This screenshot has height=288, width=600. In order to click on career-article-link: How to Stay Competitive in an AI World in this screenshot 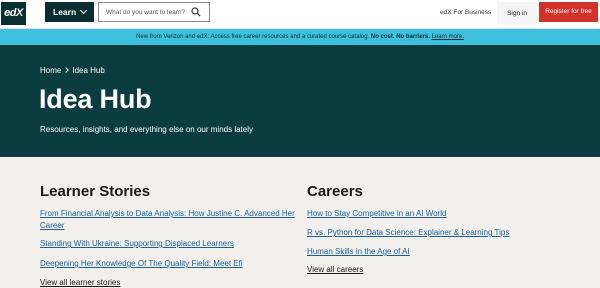, I will do `click(376, 214)`.